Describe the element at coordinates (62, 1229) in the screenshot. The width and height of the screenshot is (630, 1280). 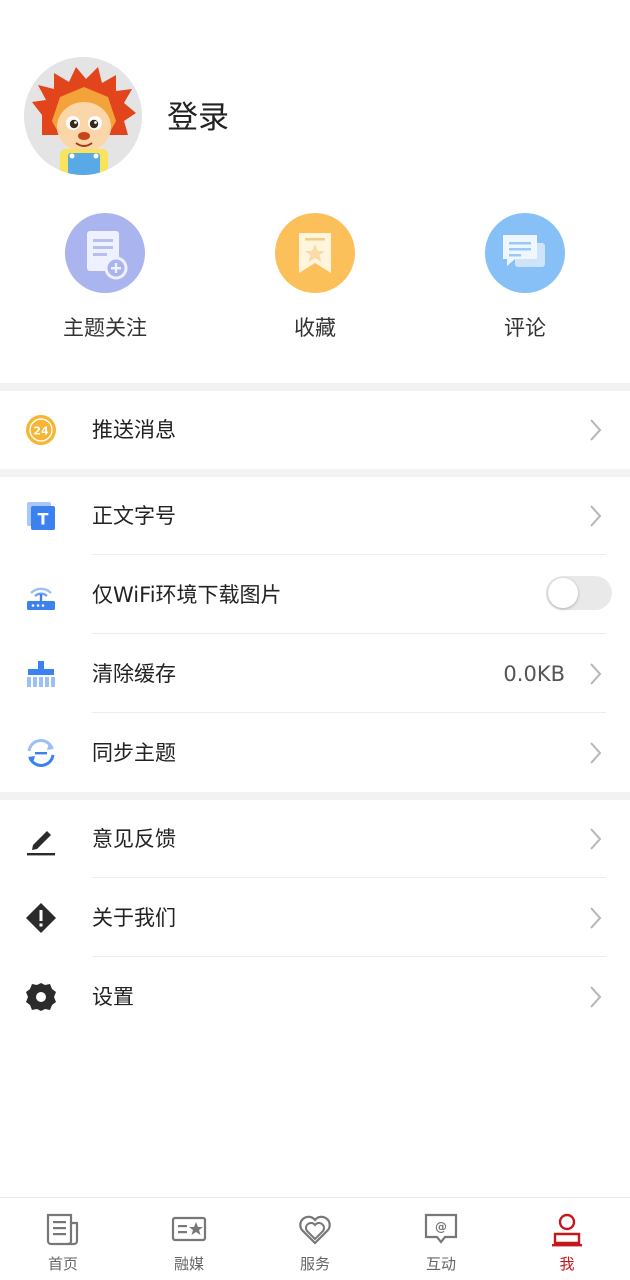
I see `news-icon` at that location.